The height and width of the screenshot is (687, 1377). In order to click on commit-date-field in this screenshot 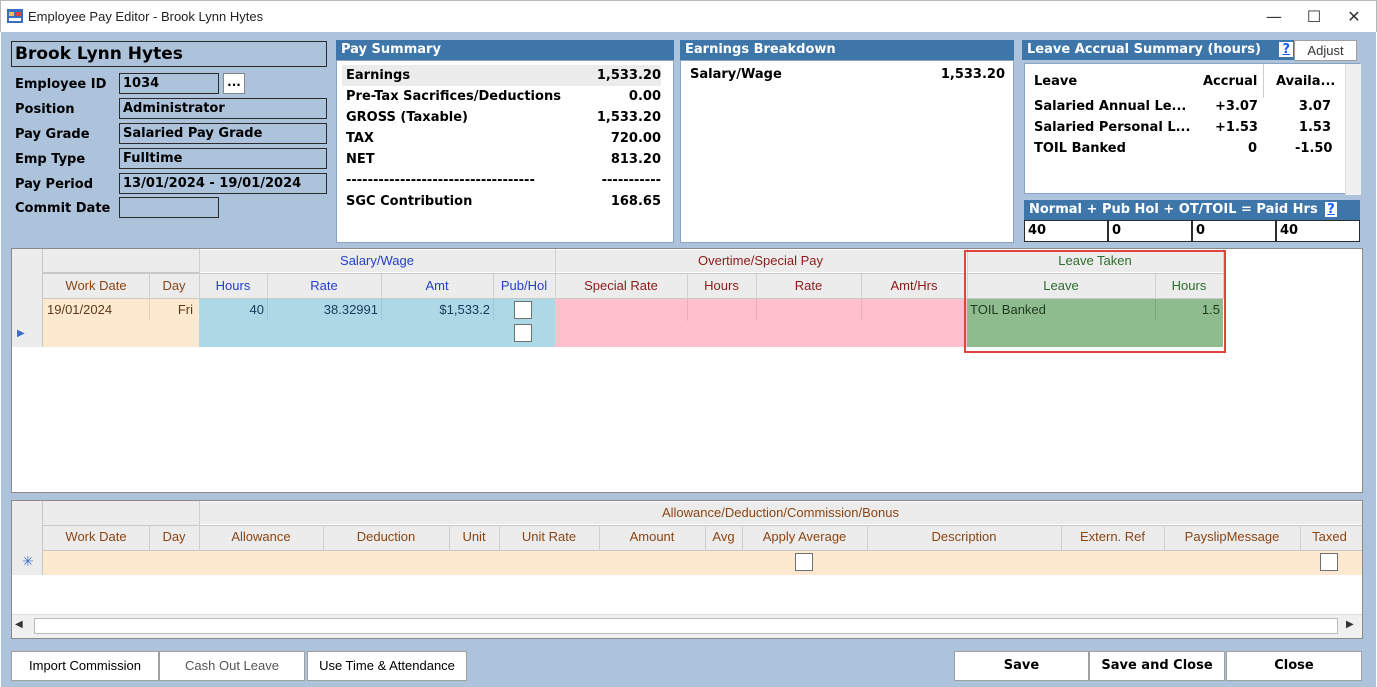, I will do `click(169, 207)`.